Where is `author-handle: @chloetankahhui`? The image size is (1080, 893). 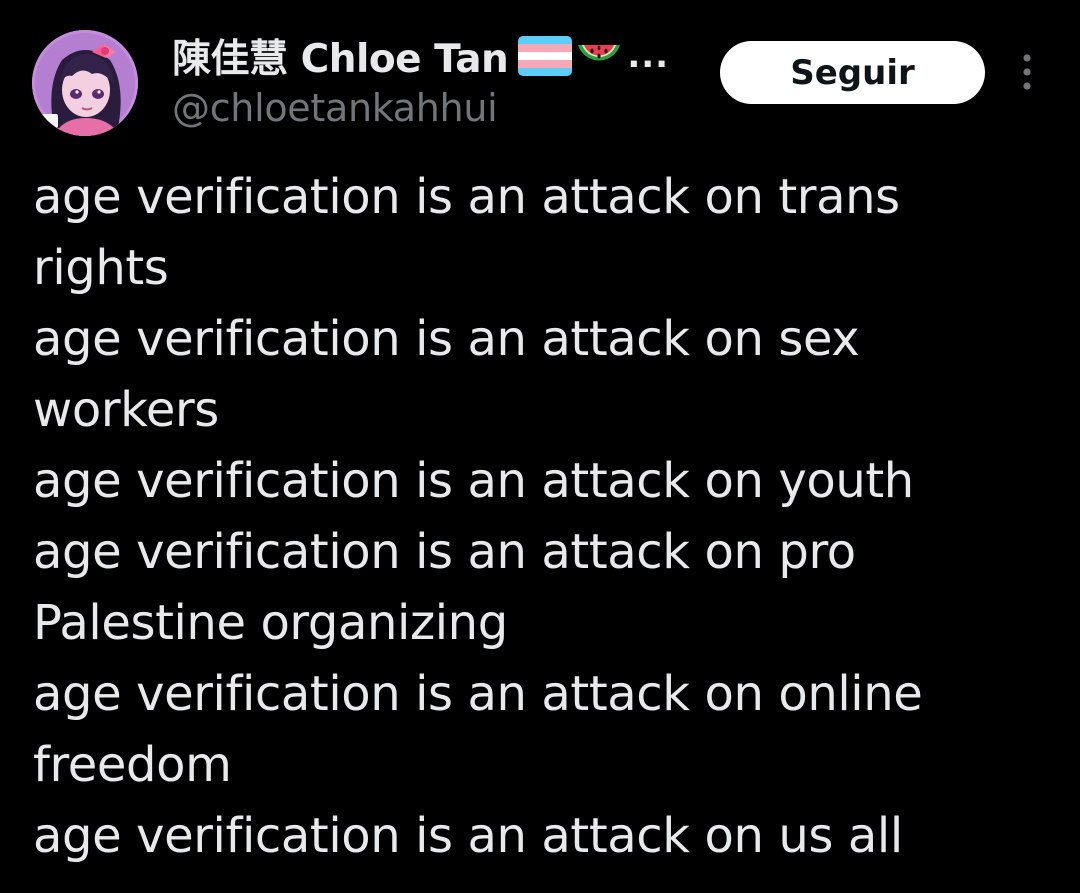 author-handle: @chloetankahhui is located at coordinates (437, 108).